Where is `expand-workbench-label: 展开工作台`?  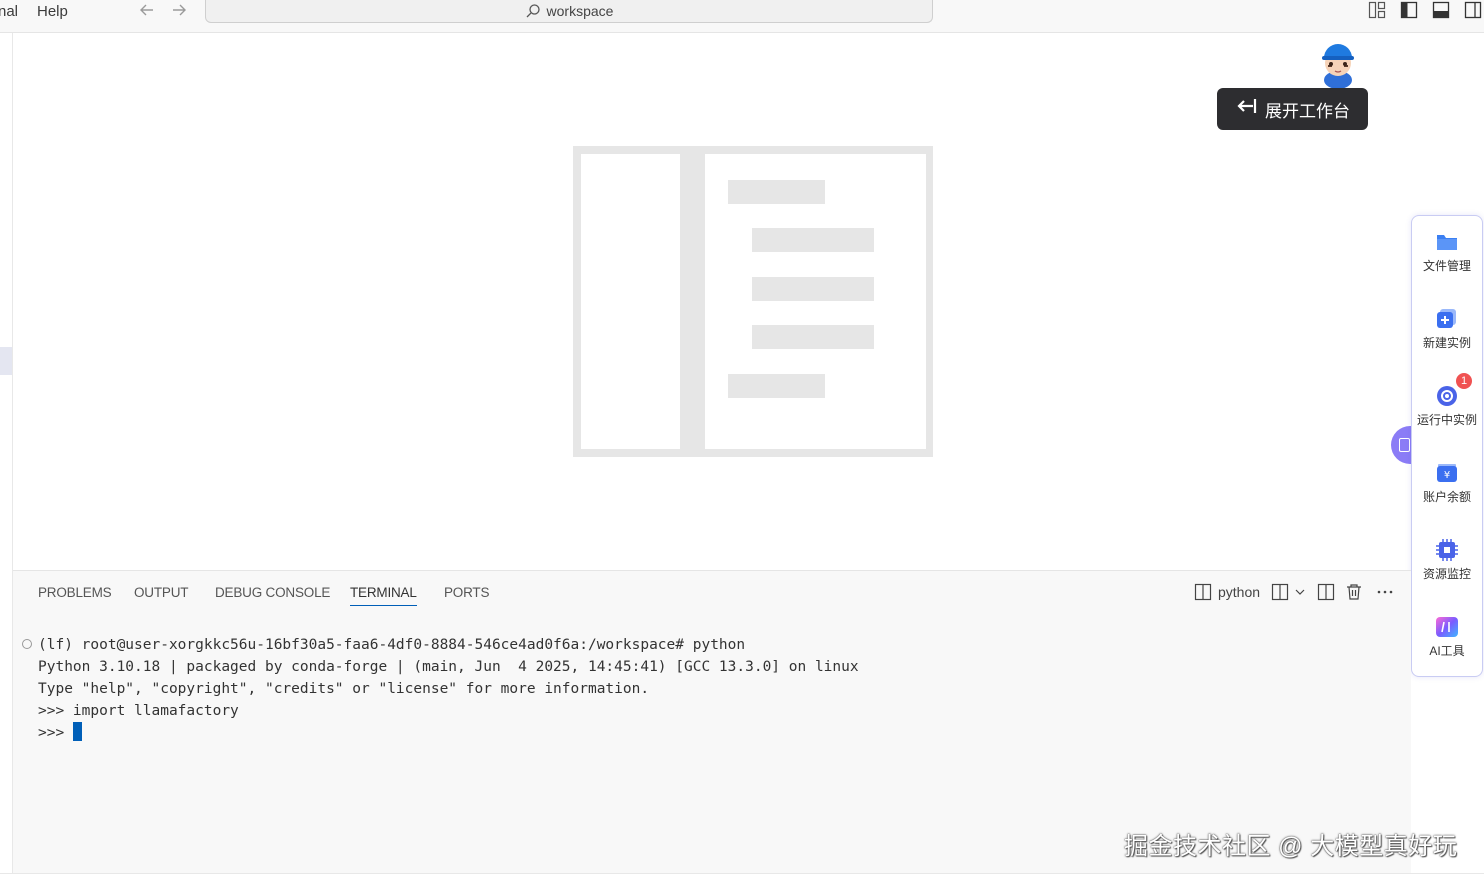
expand-workbench-label: 展开工作台 is located at coordinates (1307, 111).